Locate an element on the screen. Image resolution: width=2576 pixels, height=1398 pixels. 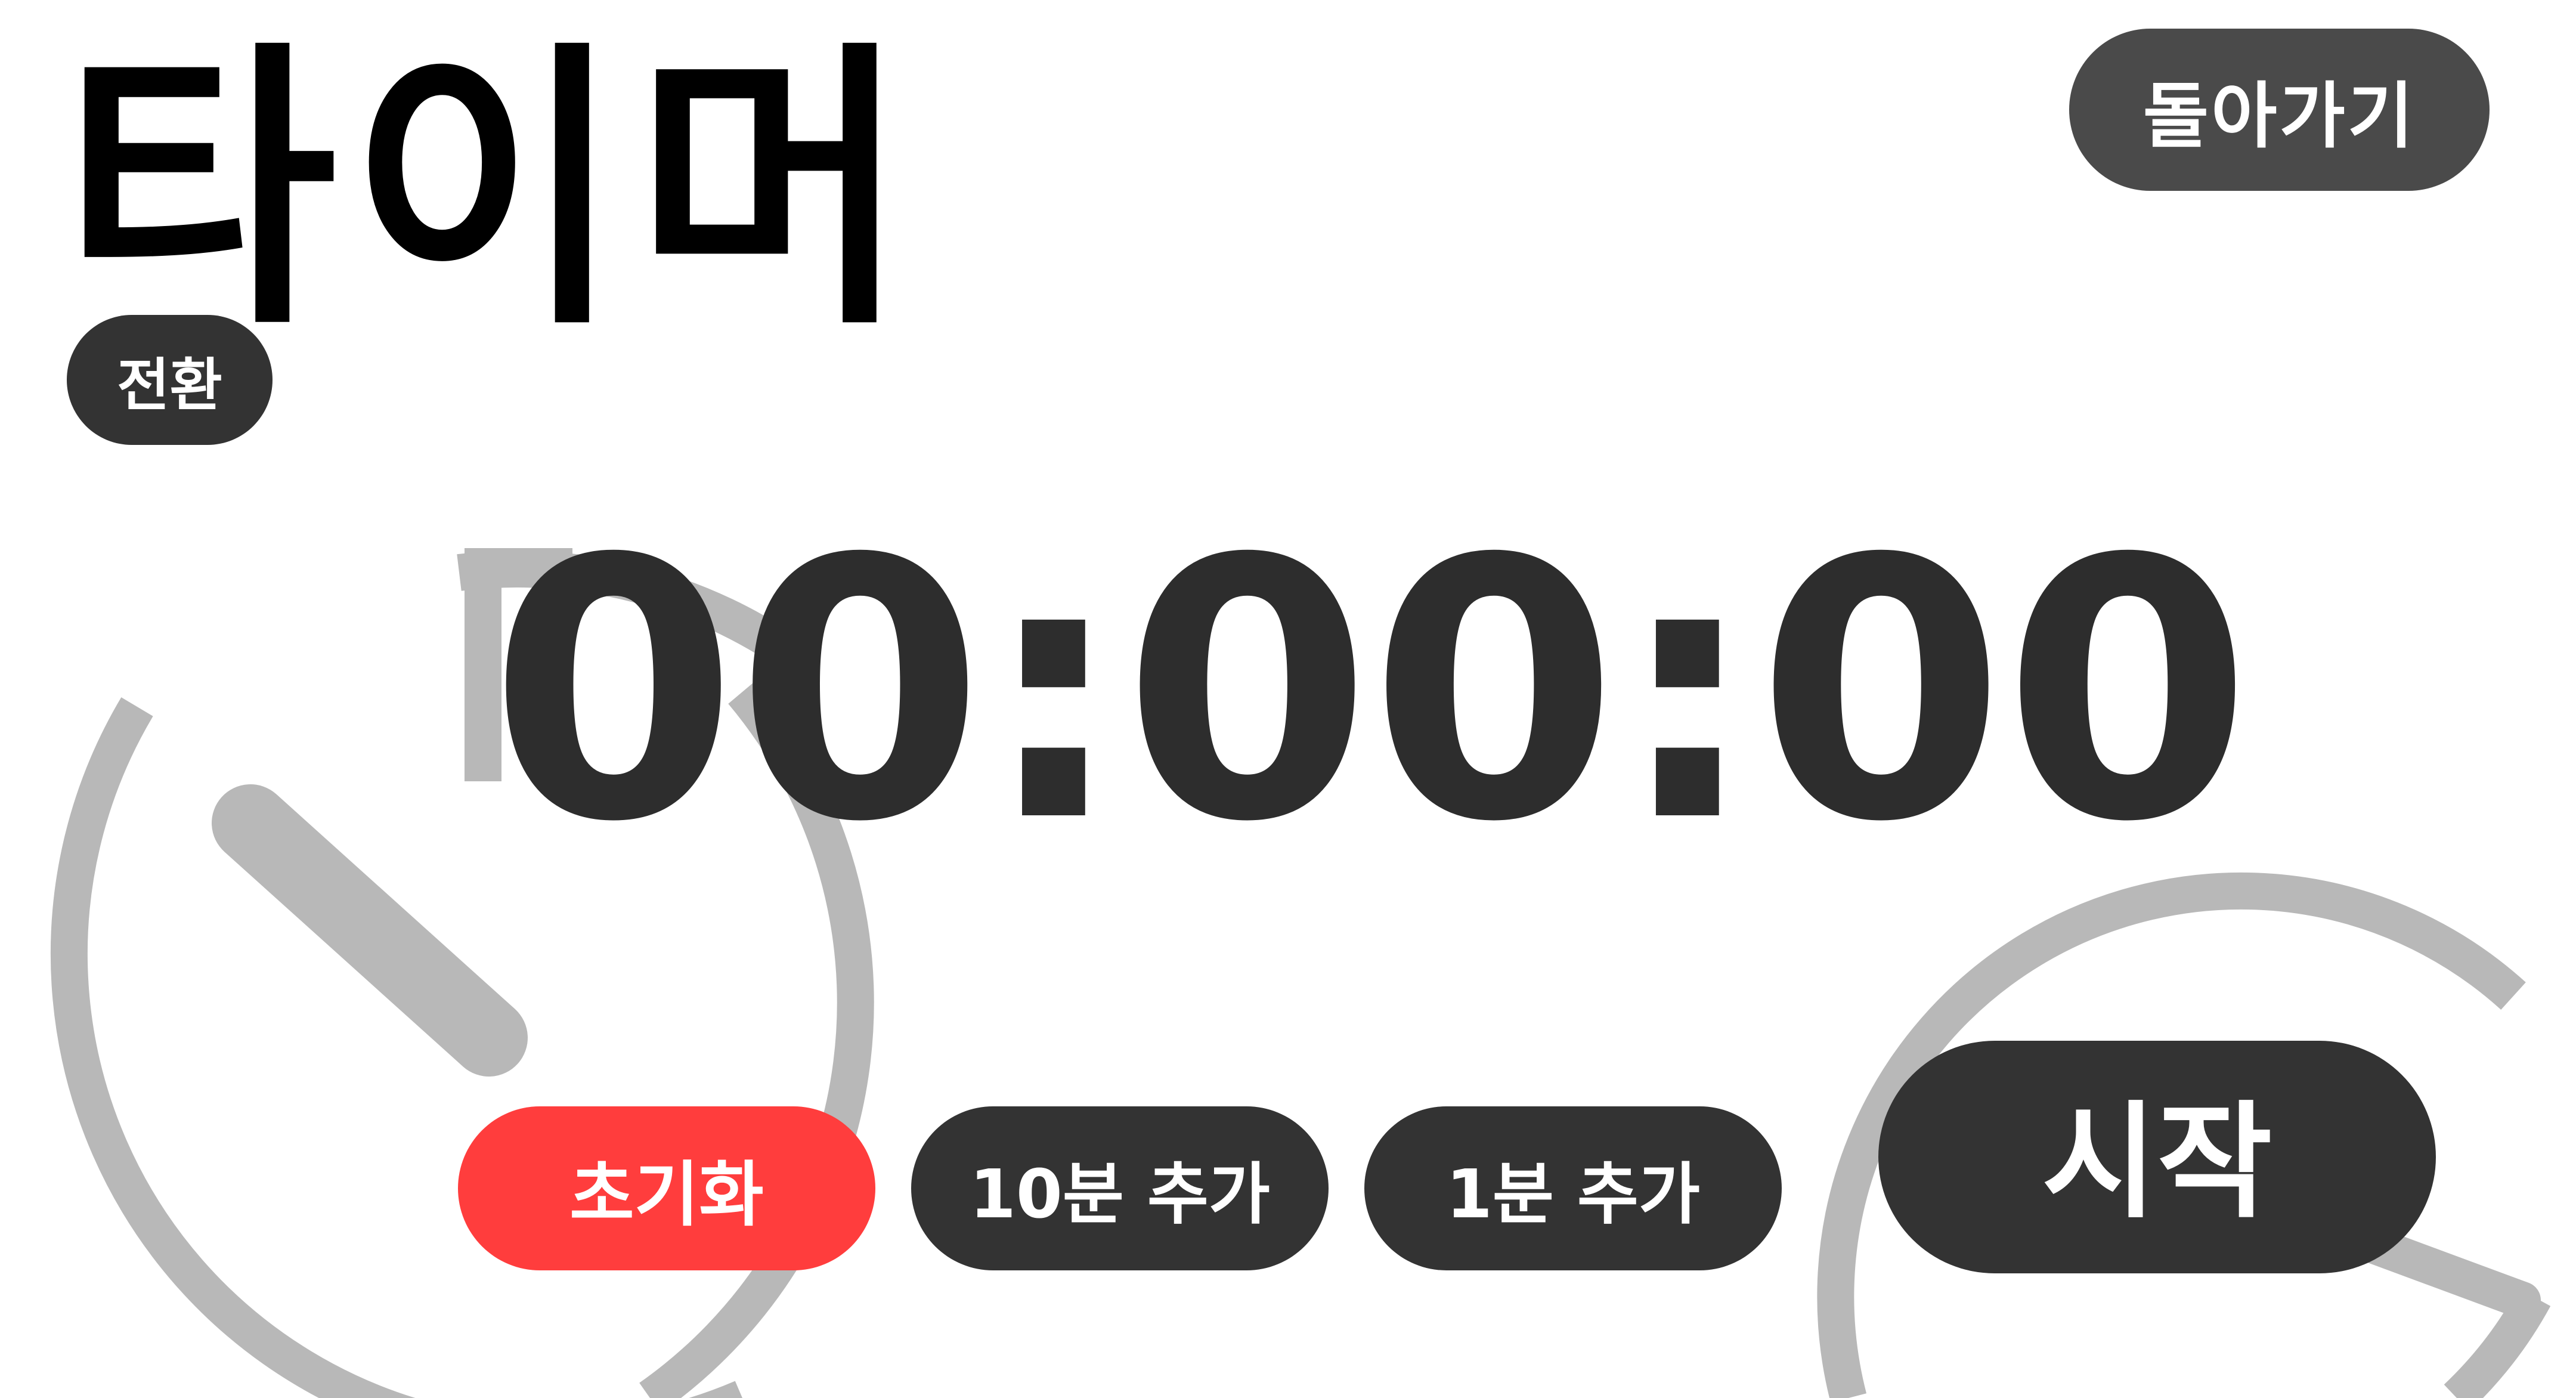
page-title: 타이머 is located at coordinates (492, 190).